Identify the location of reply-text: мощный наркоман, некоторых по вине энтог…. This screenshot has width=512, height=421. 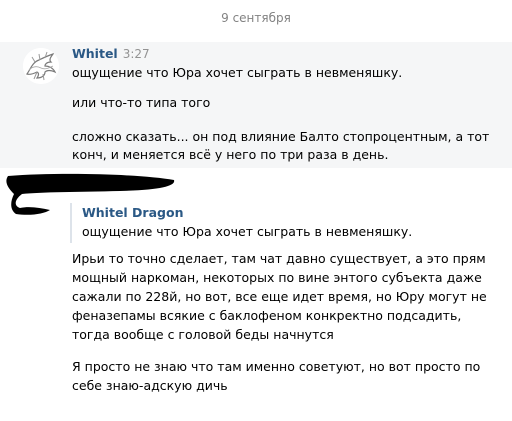
(277, 277).